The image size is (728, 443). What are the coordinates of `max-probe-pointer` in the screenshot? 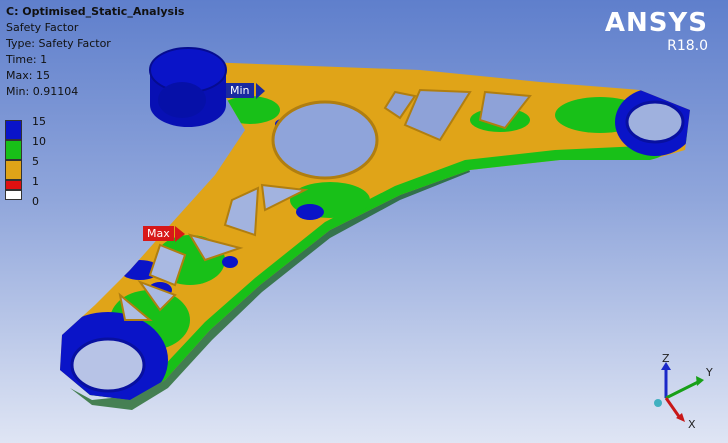 It's located at (180, 234).